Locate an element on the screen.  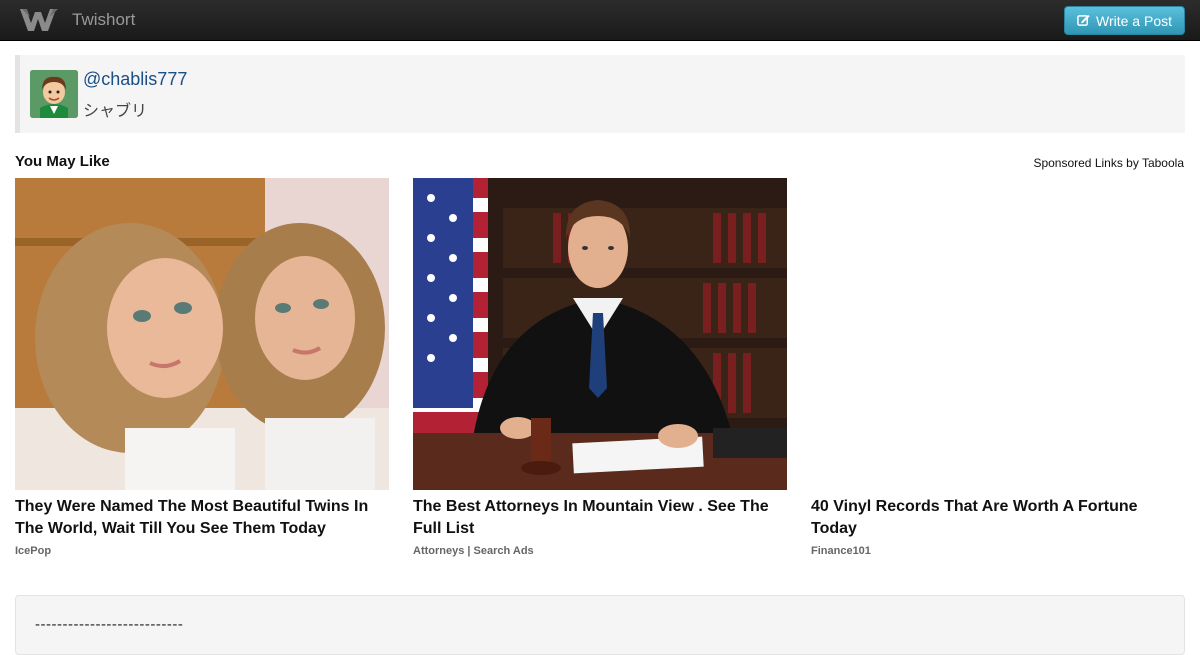
write-post-label: Write a Post is located at coordinates (1134, 20).